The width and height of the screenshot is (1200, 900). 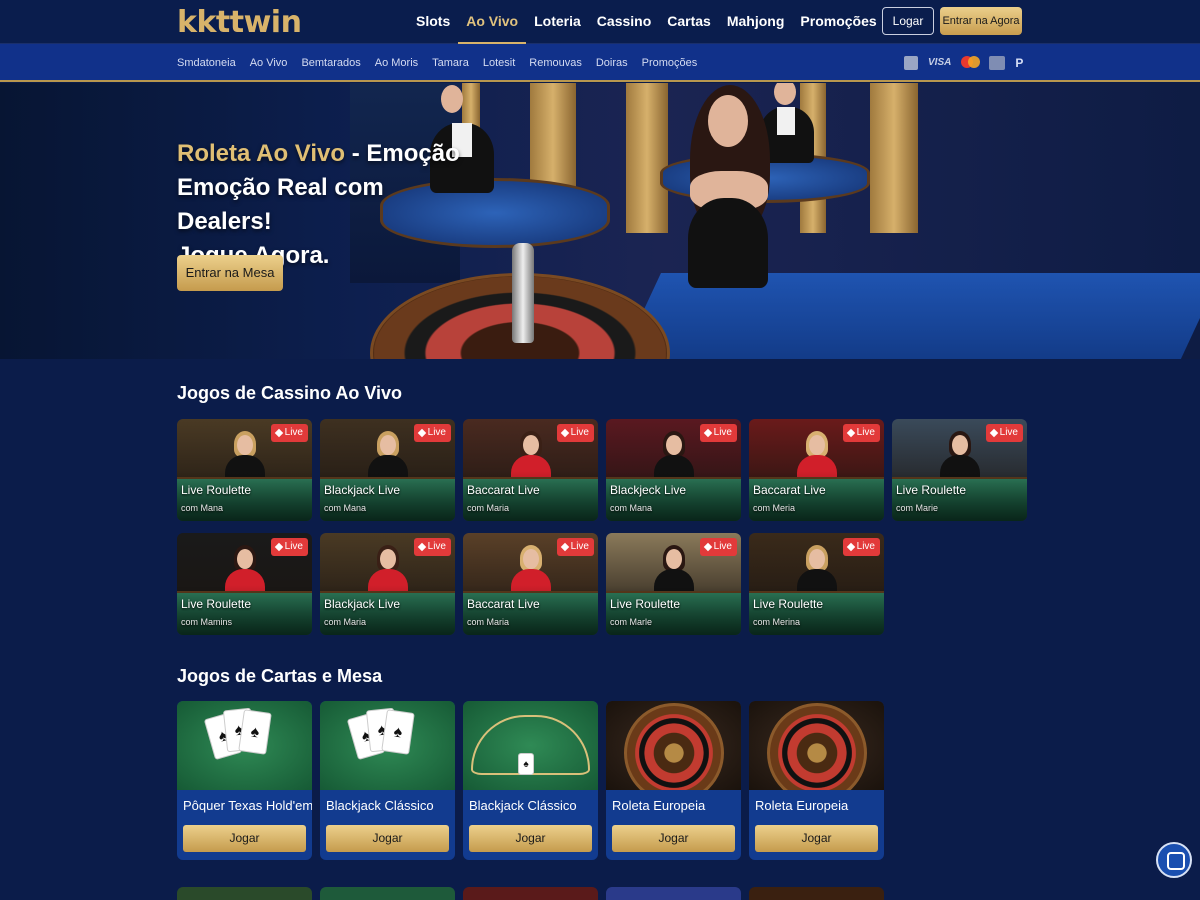 I want to click on dealer-name: com Mana, so click(x=631, y=508).